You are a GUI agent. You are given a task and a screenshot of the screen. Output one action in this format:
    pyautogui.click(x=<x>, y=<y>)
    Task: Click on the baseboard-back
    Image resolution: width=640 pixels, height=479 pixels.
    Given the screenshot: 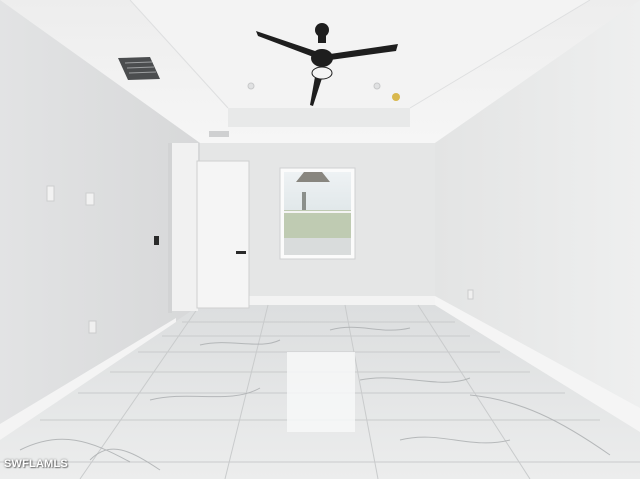 What is the action you would take?
    pyautogui.click(x=341, y=300)
    